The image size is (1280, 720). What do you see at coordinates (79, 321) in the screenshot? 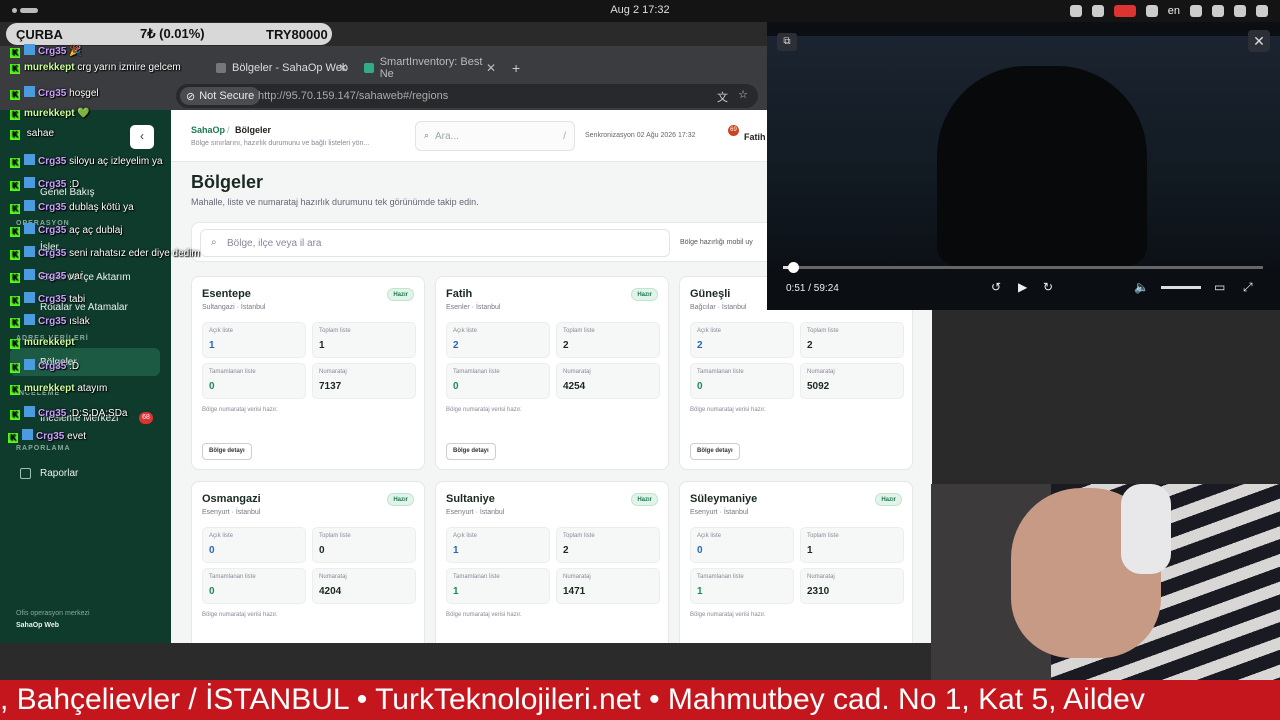
I see `chat-text: ıslak` at bounding box center [79, 321].